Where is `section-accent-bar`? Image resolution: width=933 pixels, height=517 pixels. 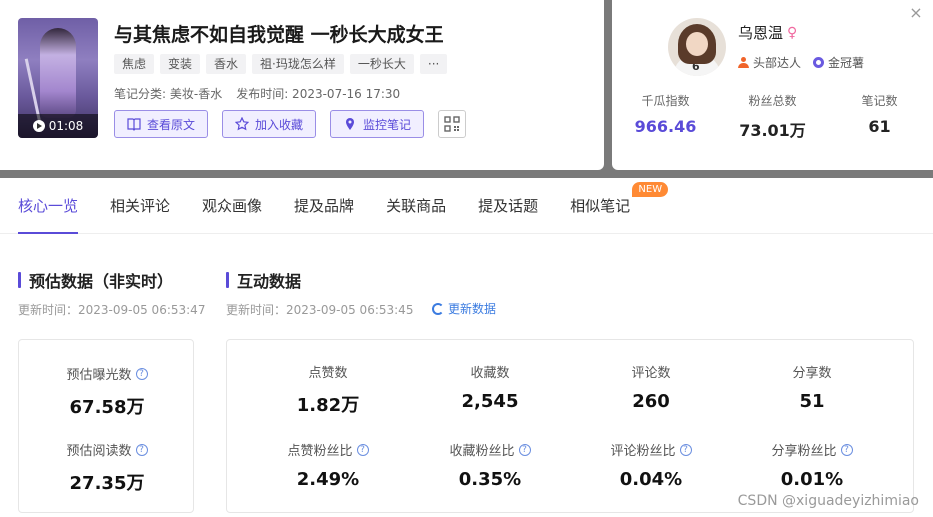
section-accent-bar is located at coordinates (227, 280).